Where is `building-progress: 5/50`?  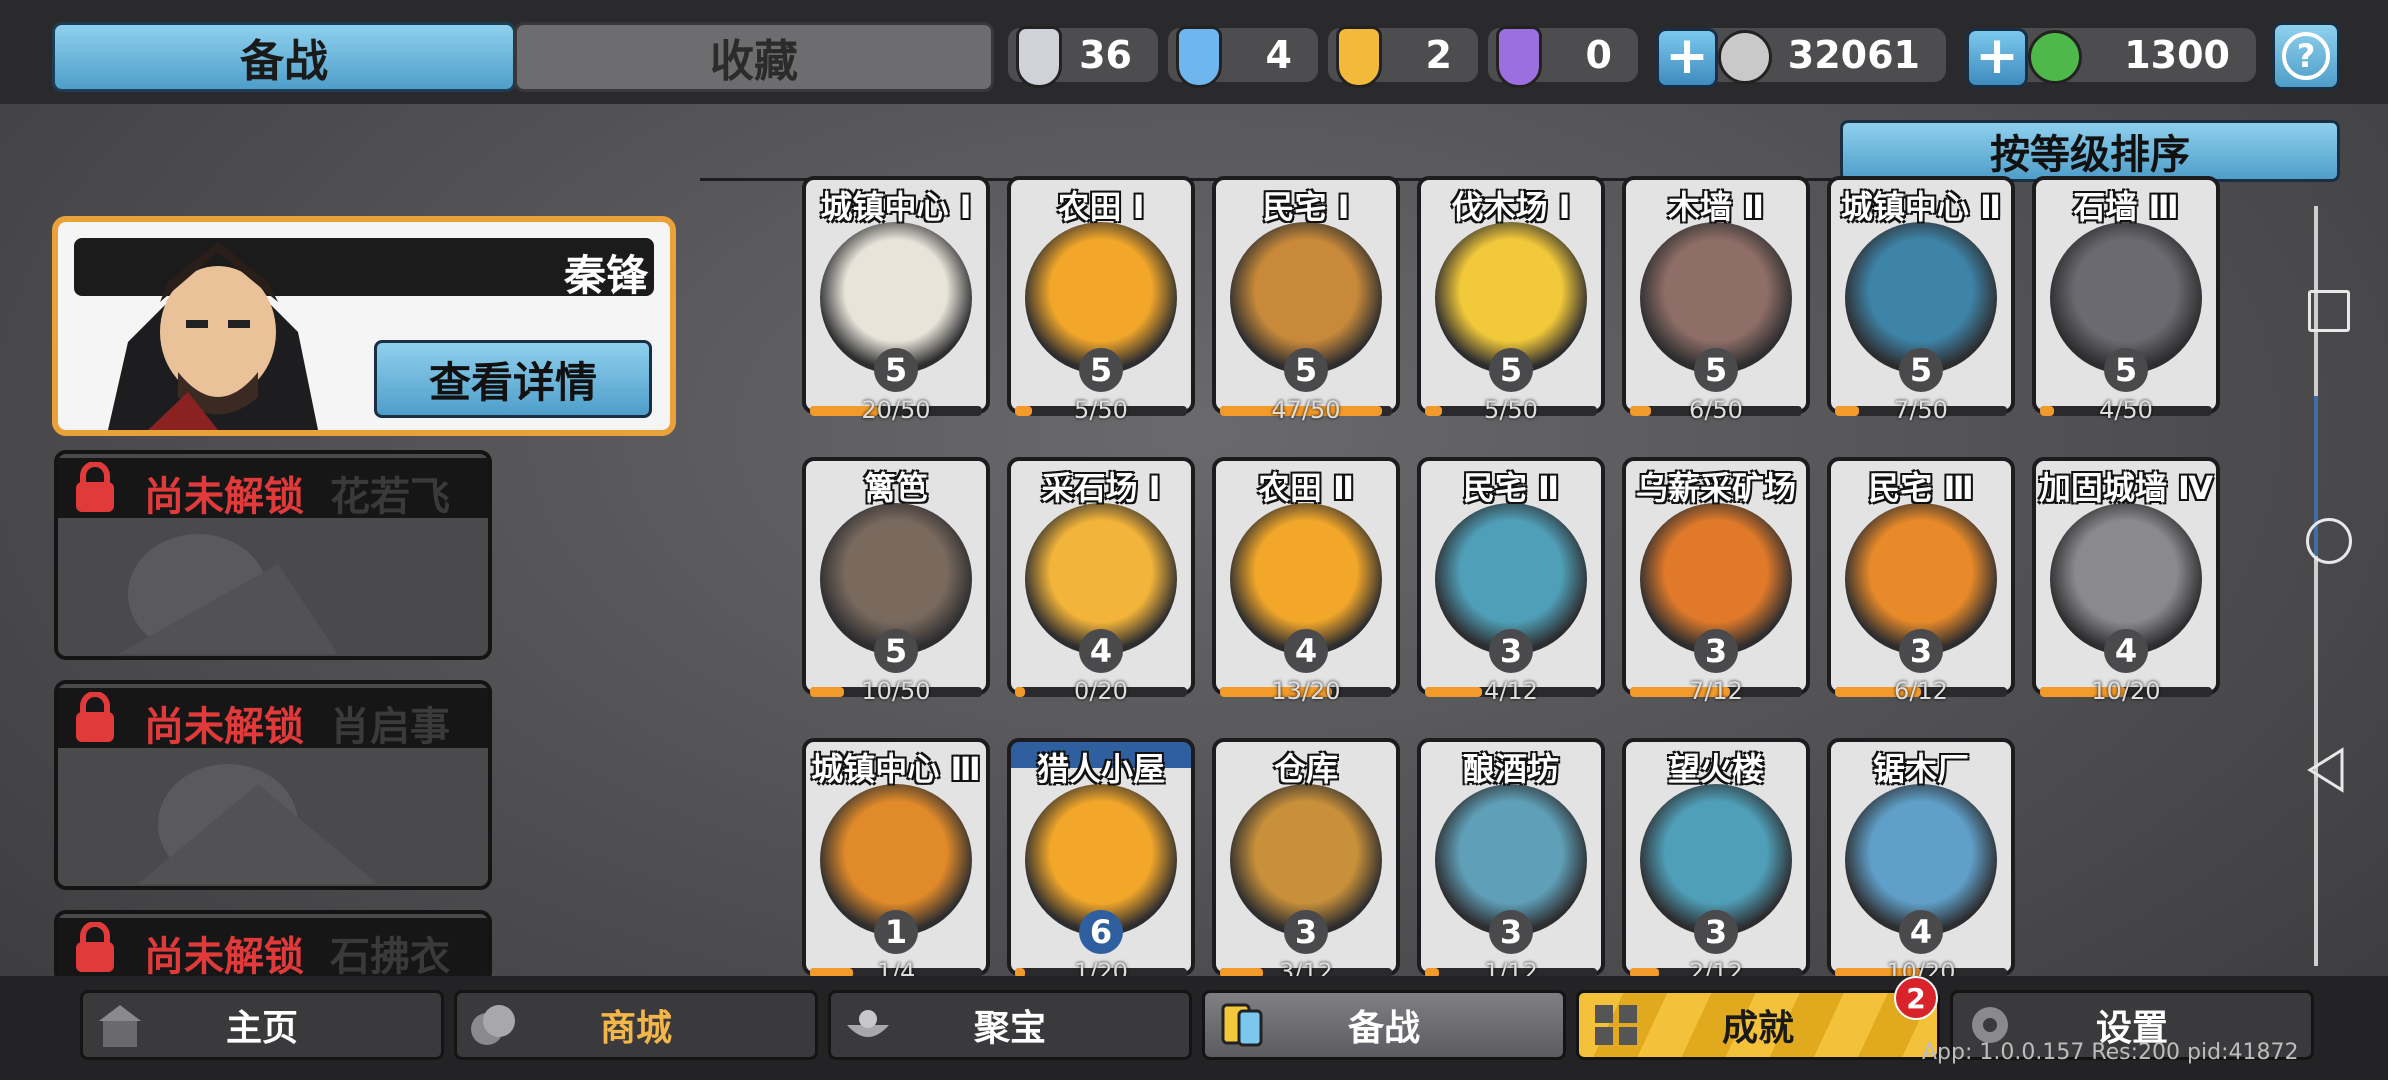
building-progress: 5/50 is located at coordinates (1101, 410).